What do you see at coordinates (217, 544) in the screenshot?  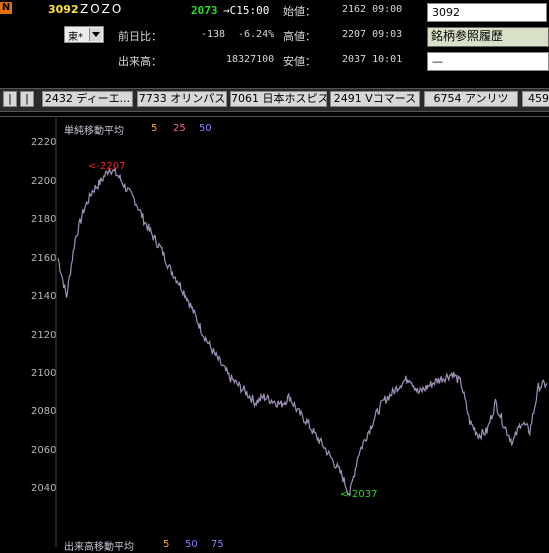 I see `vol-ma-period-75: 75` at bounding box center [217, 544].